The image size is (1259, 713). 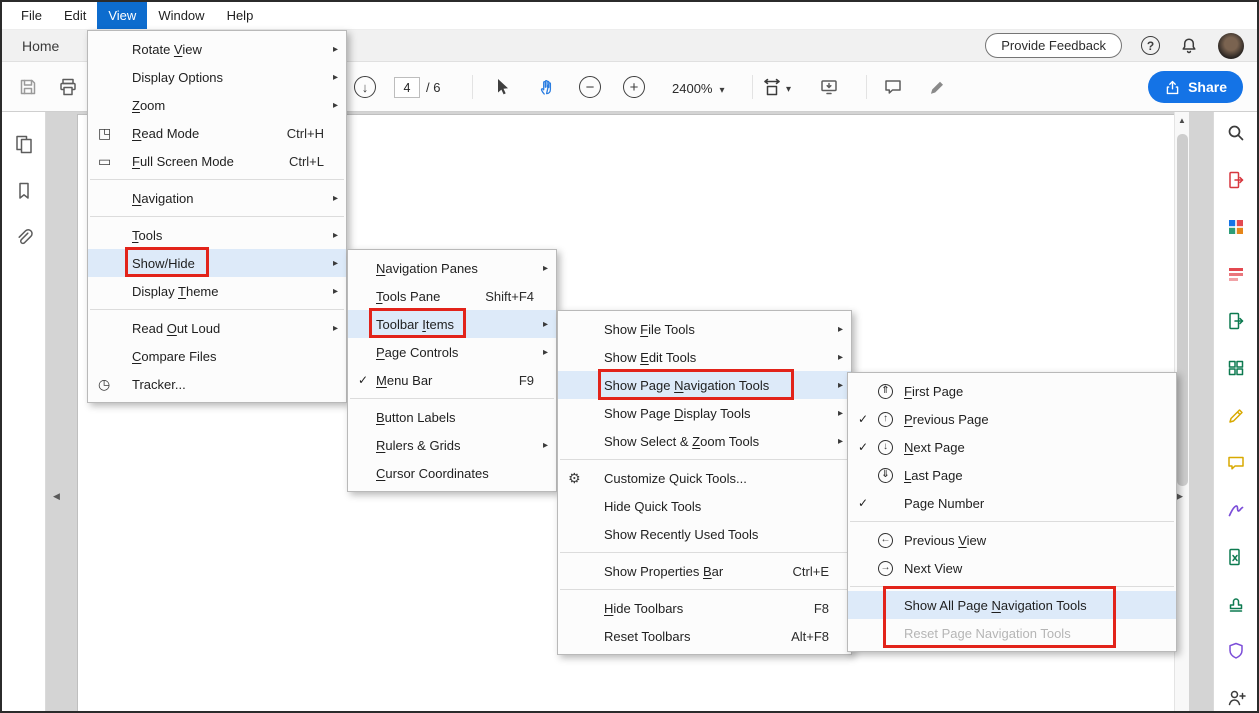 I want to click on menu-item-show-all-page-navigation-tools: Show All Page Navigation Tools, so click(x=1012, y=605).